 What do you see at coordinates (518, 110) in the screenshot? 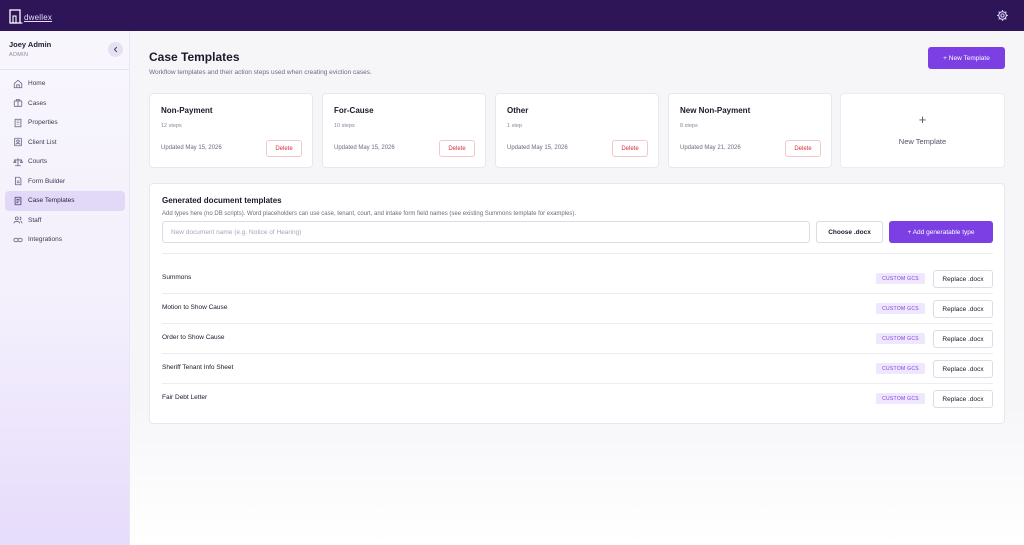
I see `template-name: Other` at bounding box center [518, 110].